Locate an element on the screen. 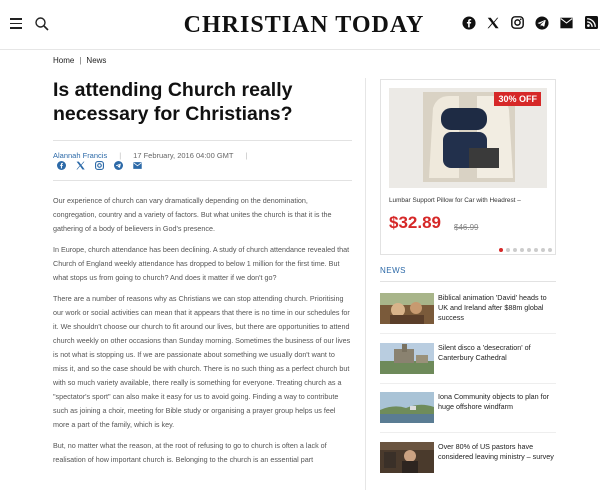 The image size is (600, 490). facebook-icon is located at coordinates (469, 23).